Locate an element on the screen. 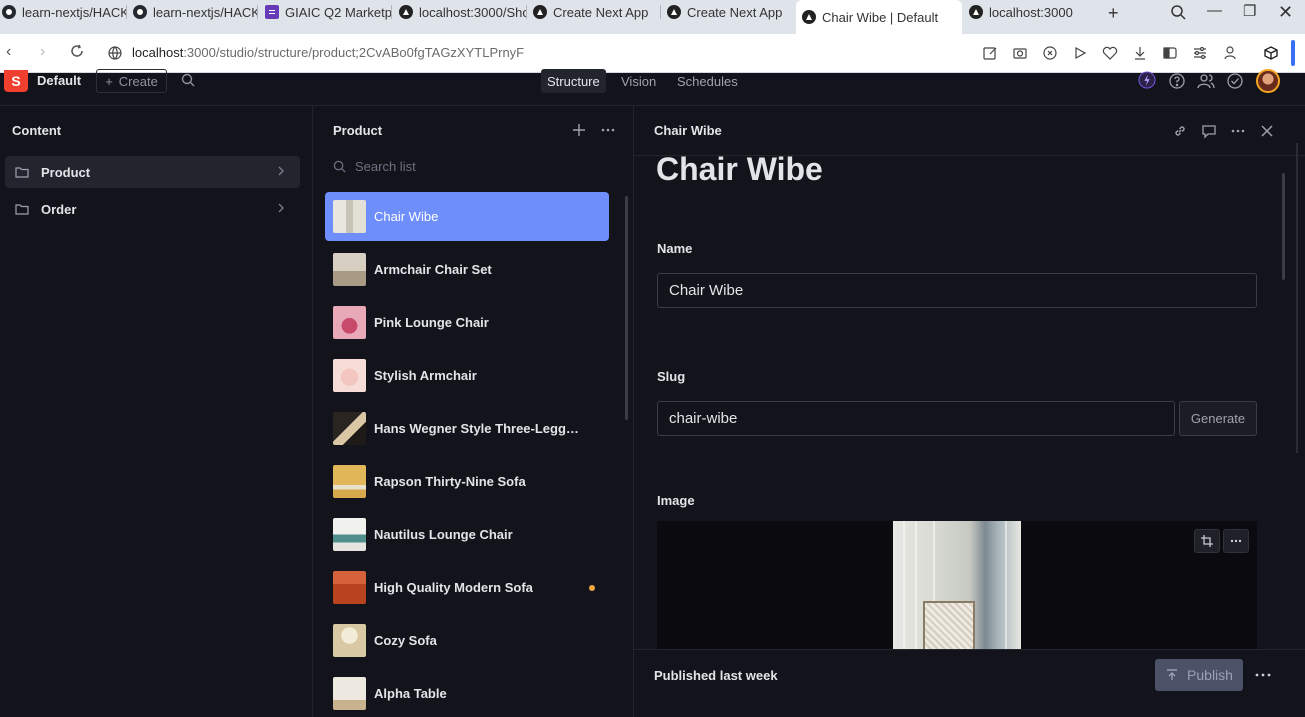 The image size is (1305, 717). workspace-name: Default is located at coordinates (59, 80).